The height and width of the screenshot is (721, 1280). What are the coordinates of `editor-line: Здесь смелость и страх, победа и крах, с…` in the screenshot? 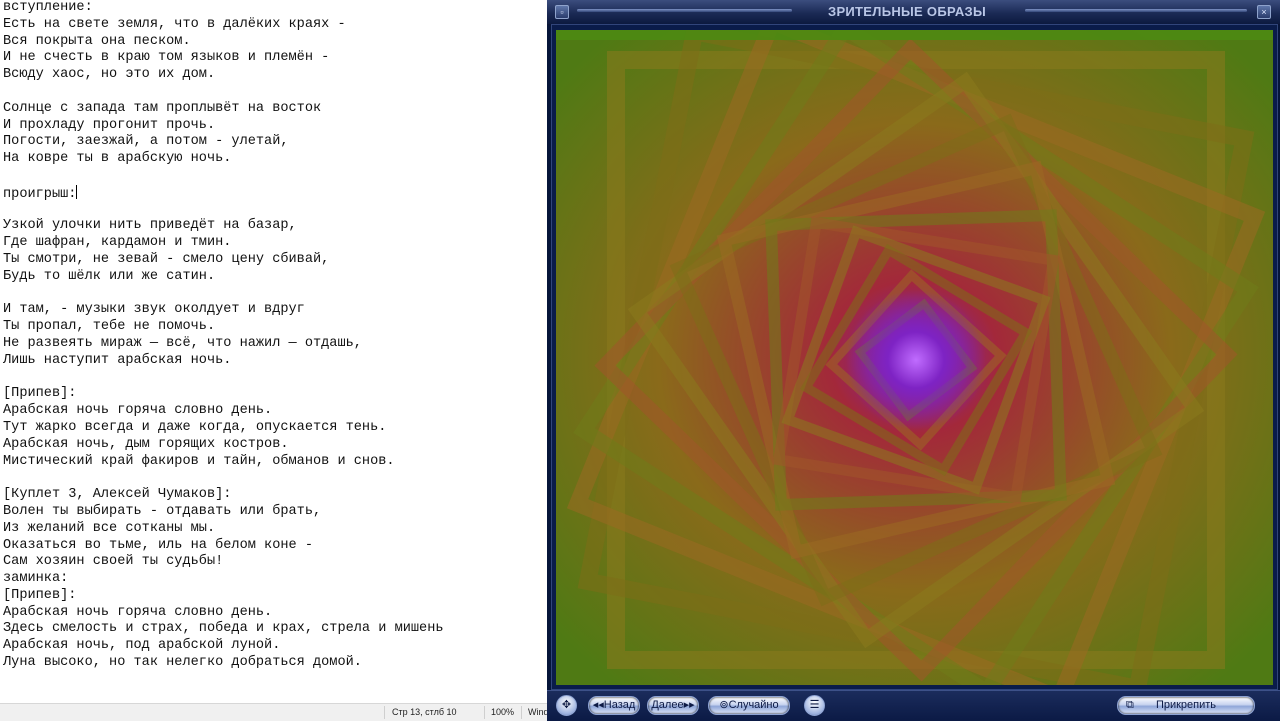 It's located at (223, 629).